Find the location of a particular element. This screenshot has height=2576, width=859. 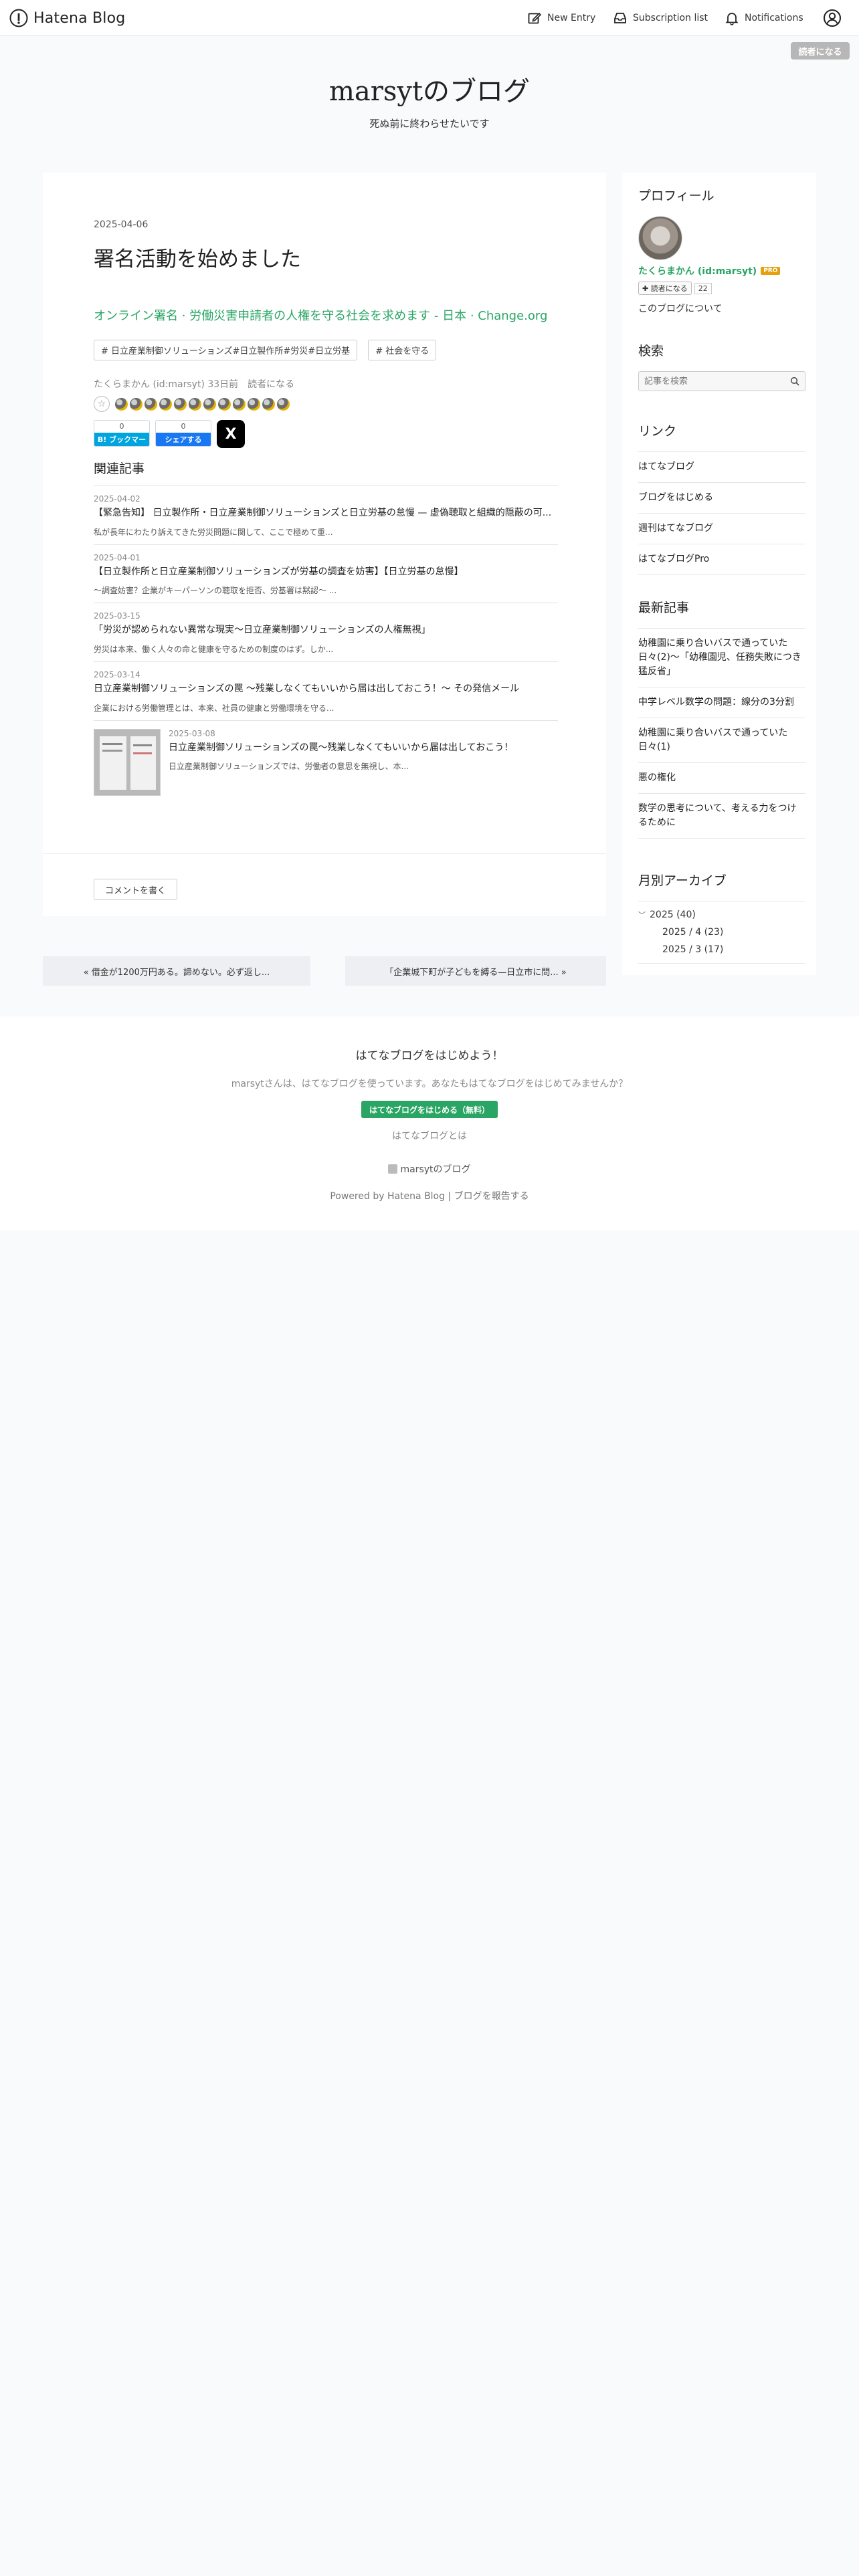

footer-heading: はてなブログをはじめよう！ is located at coordinates (429, 1056).